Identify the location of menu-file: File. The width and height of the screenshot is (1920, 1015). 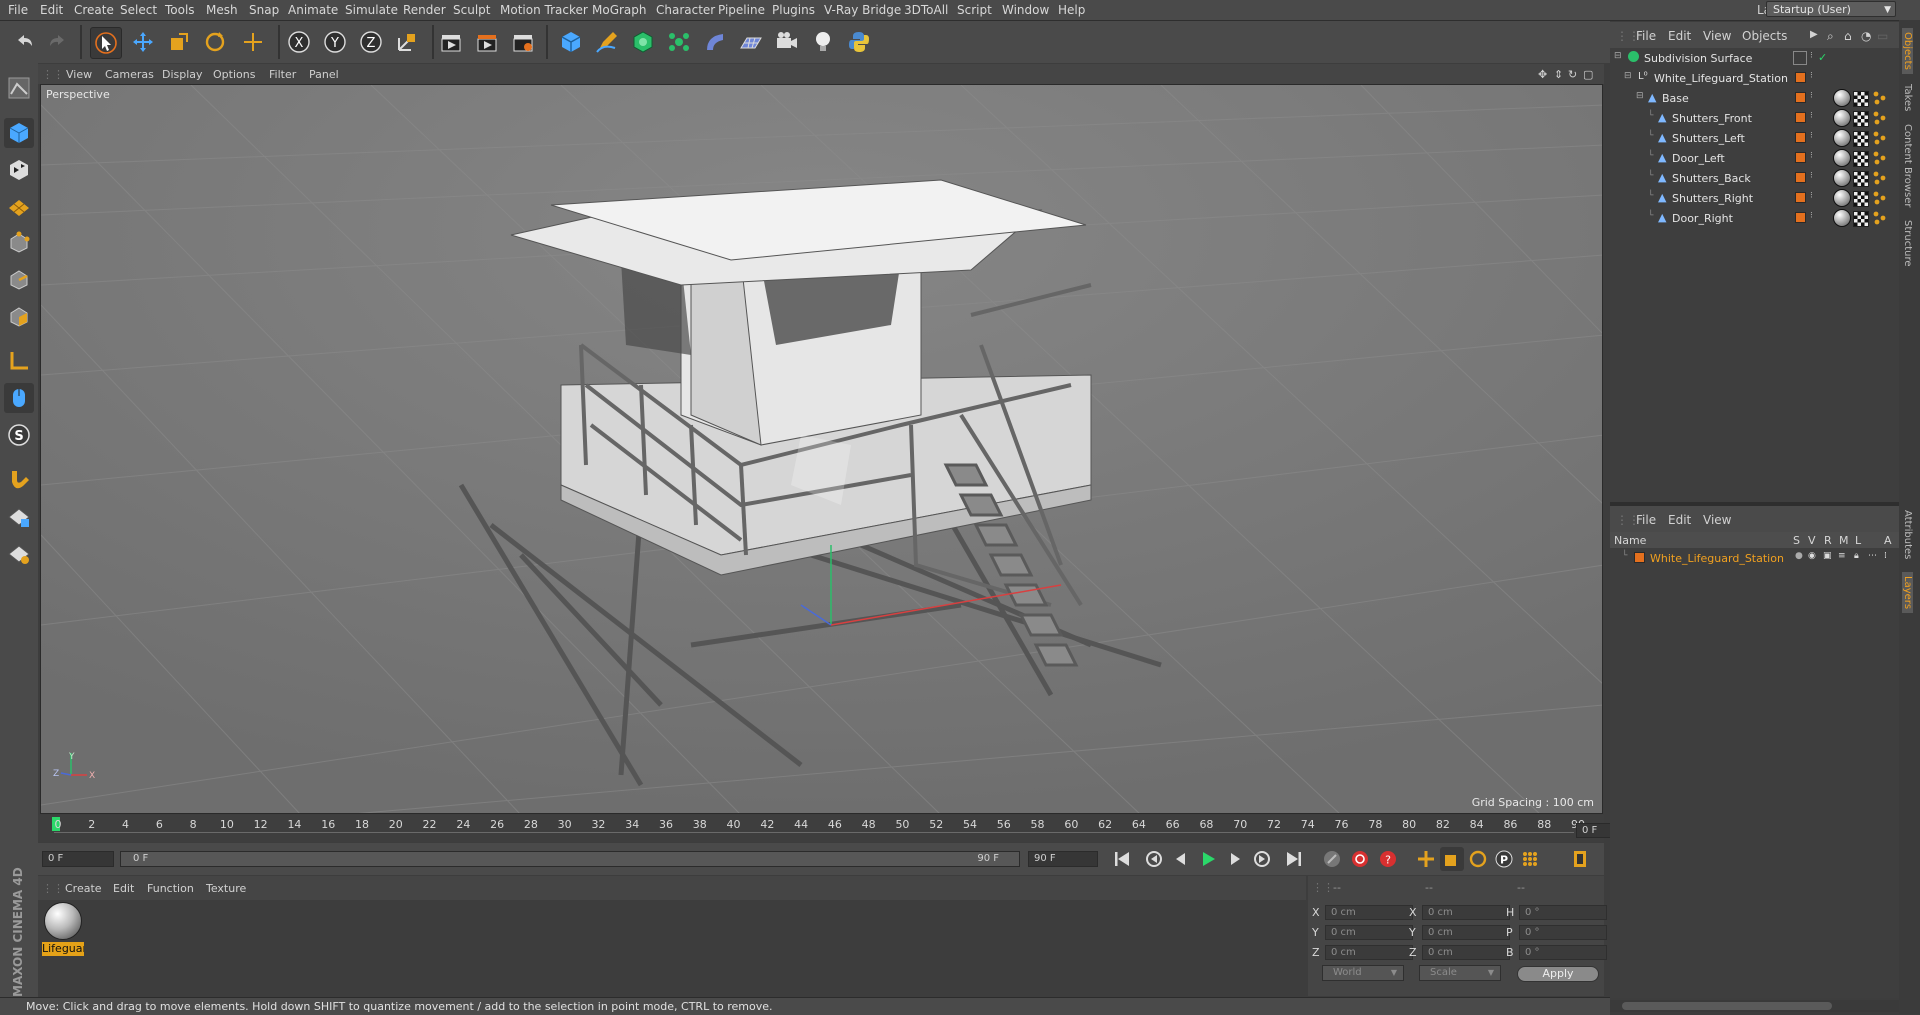
(18, 10).